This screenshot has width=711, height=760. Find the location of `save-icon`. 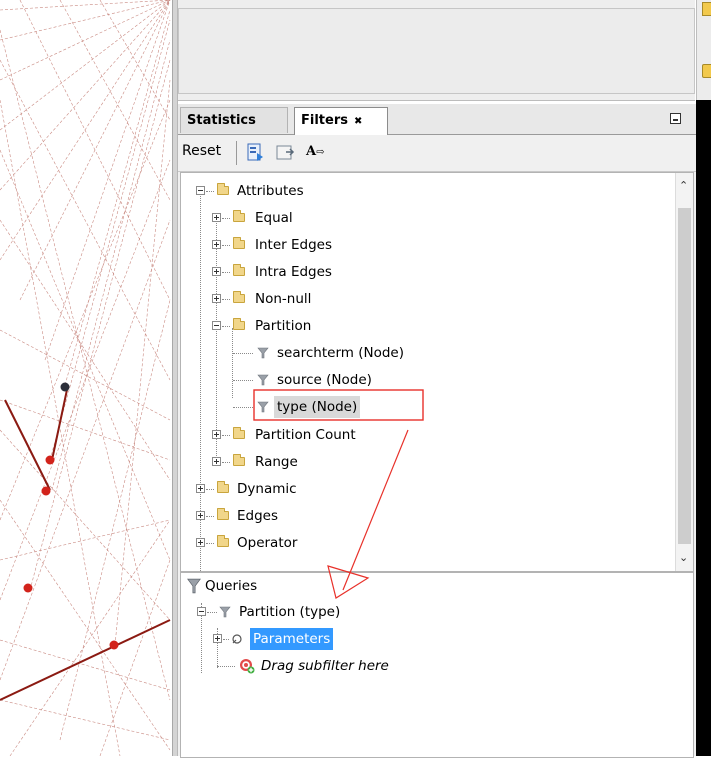

save-icon is located at coordinates (285, 153).